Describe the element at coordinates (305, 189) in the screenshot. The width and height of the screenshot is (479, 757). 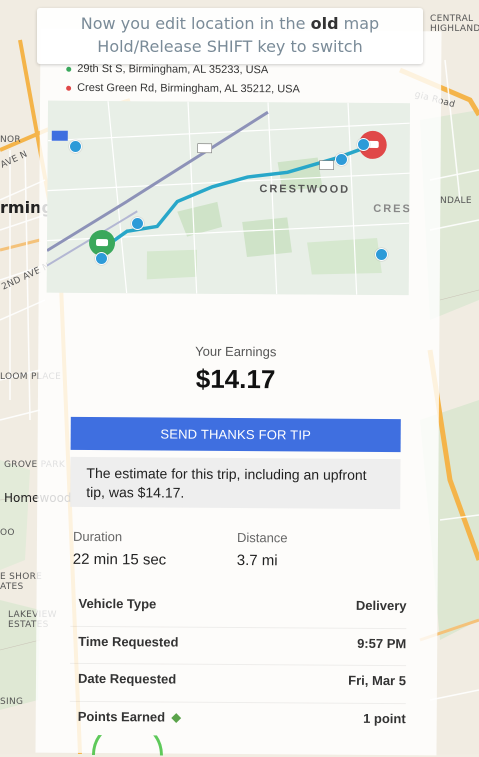
I see `route-map-label-crestwood: CRESTWOOD` at that location.